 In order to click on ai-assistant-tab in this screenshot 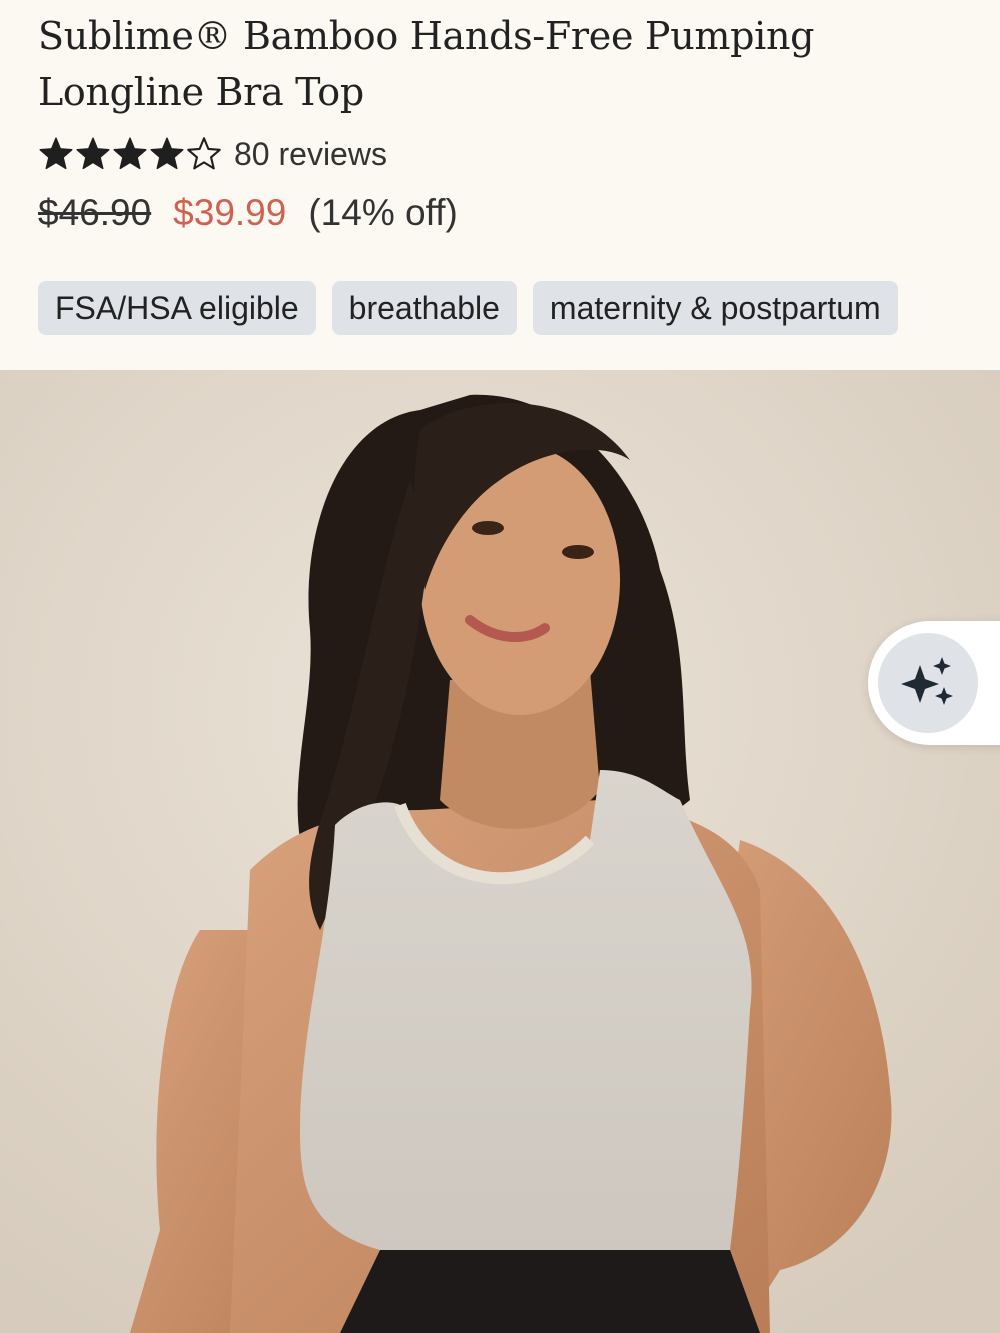, I will do `click(934, 683)`.